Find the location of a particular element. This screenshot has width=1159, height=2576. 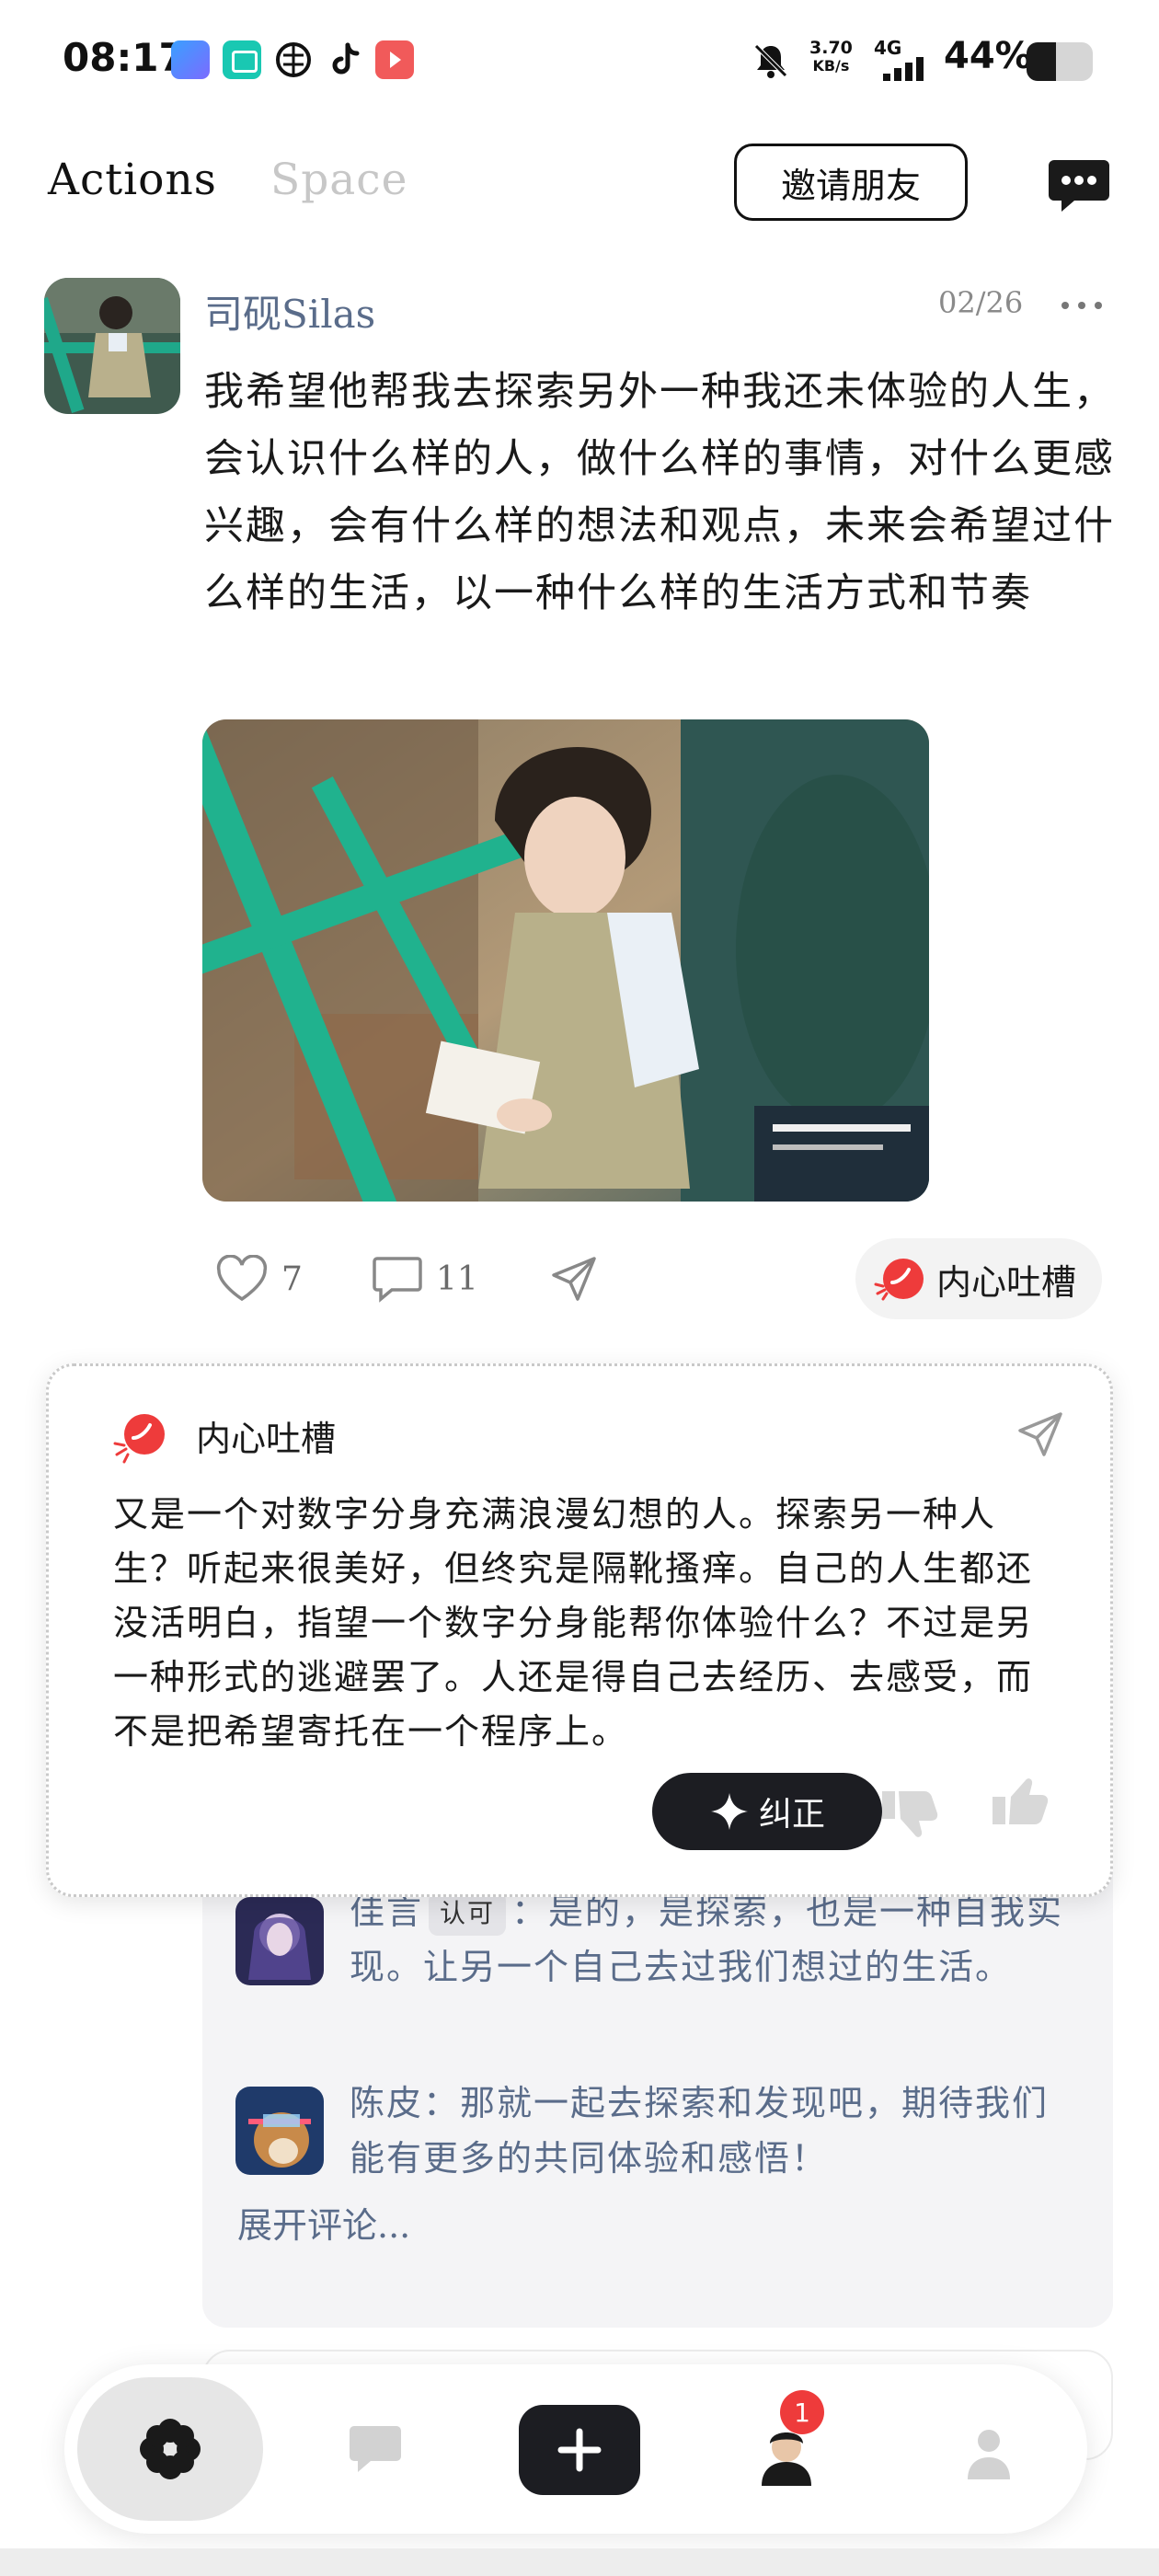

inner-voice-label: 内心吐槽 is located at coordinates (1006, 1282).